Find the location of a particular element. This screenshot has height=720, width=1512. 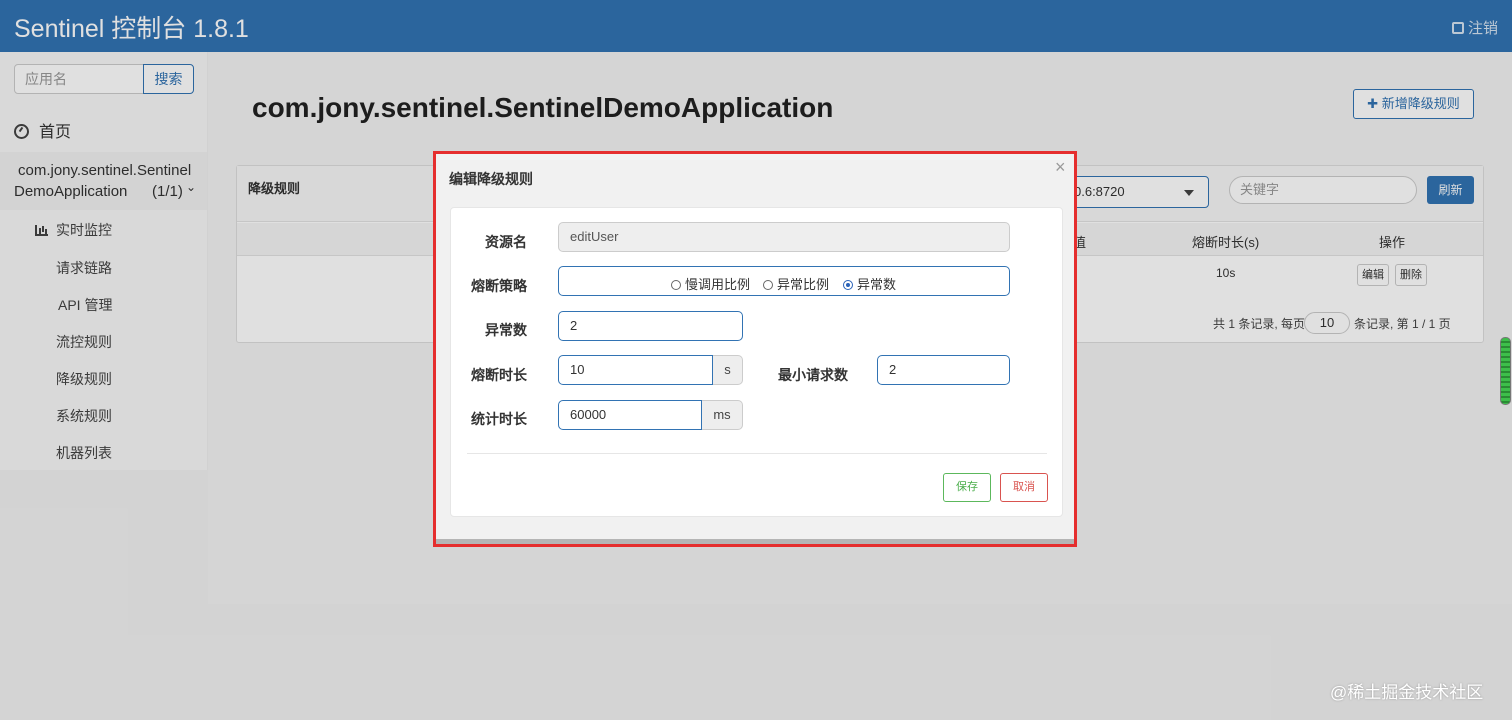

radio-error-count: 异常数 is located at coordinates (869, 283).